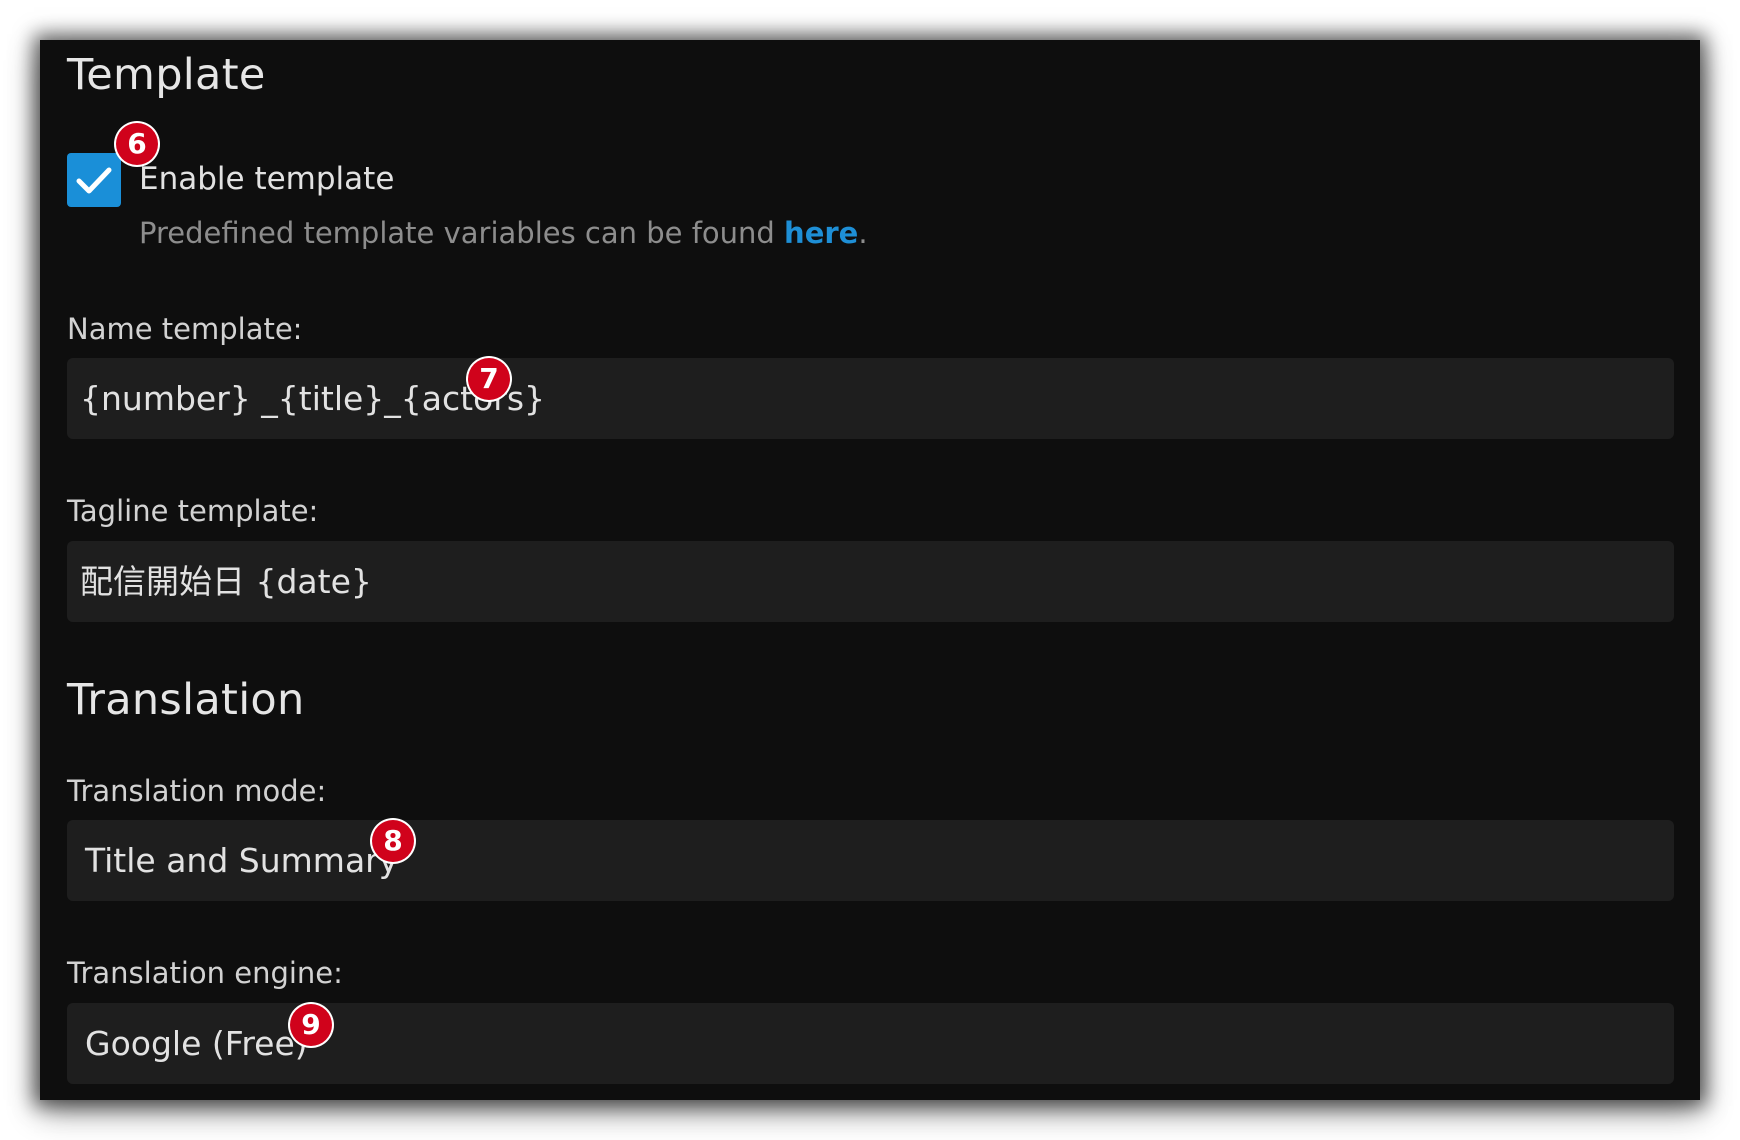  Describe the element at coordinates (137, 144) in the screenshot. I see `annotation-badge-6: 6` at that location.